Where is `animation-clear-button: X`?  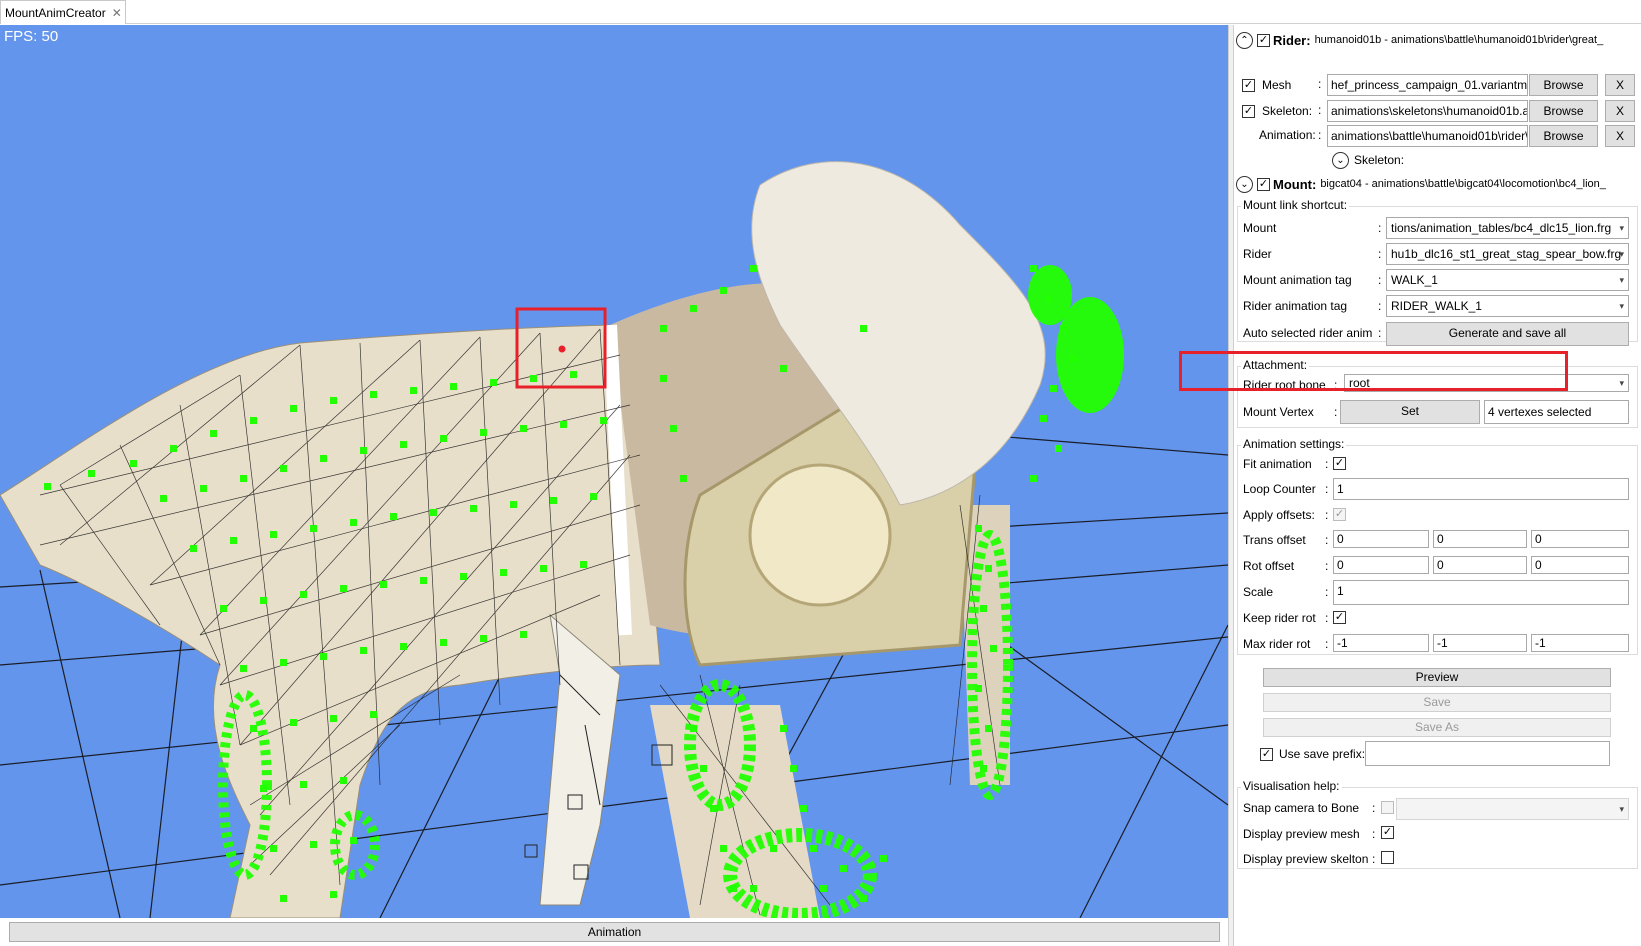
animation-clear-button: X is located at coordinates (1620, 136).